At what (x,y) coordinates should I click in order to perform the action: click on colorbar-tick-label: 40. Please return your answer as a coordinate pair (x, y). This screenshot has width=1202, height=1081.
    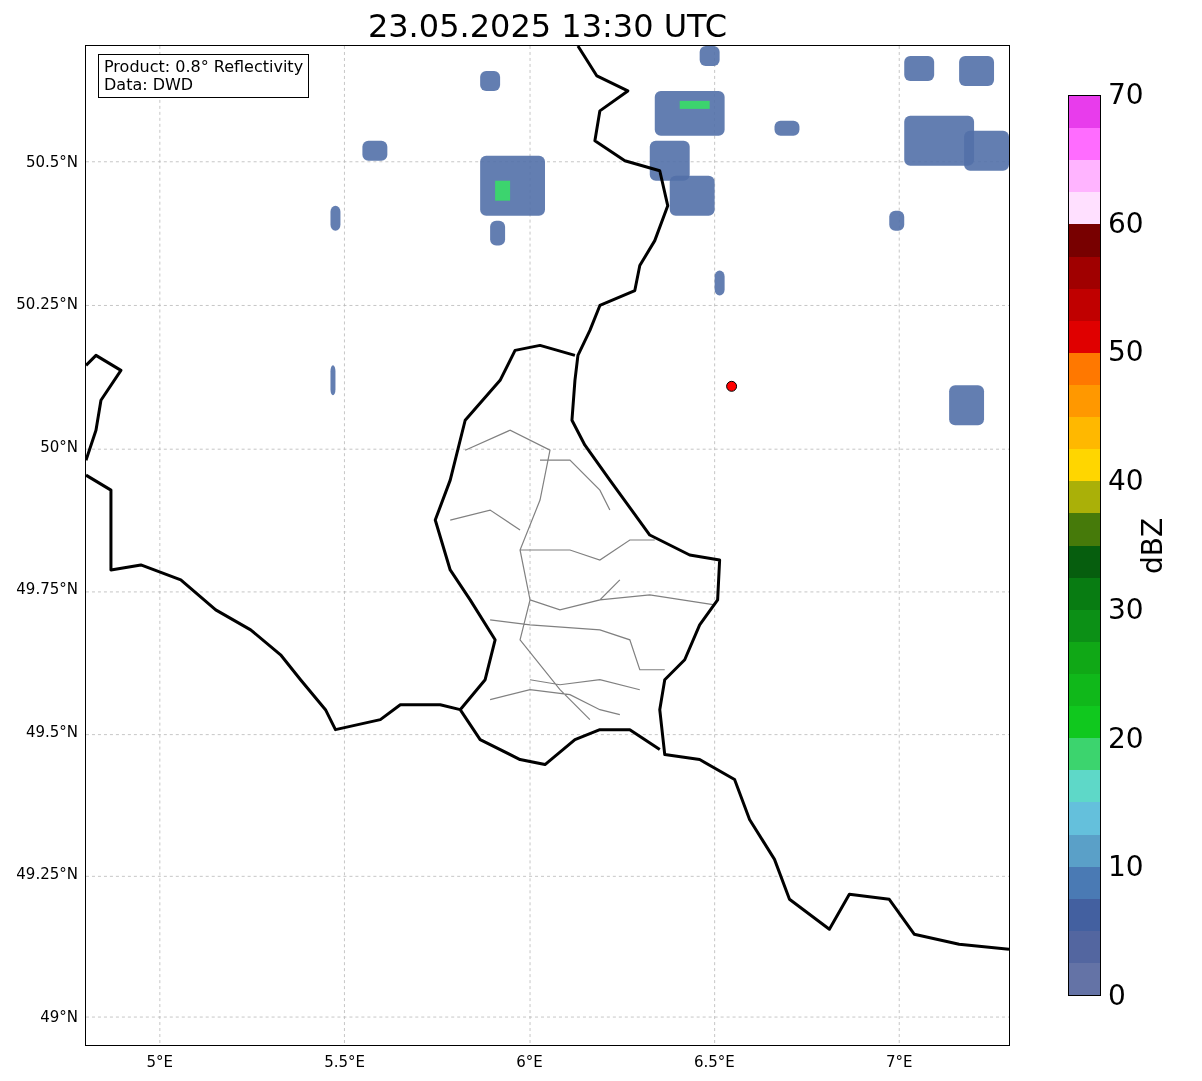
    Looking at the image, I should click on (1126, 481).